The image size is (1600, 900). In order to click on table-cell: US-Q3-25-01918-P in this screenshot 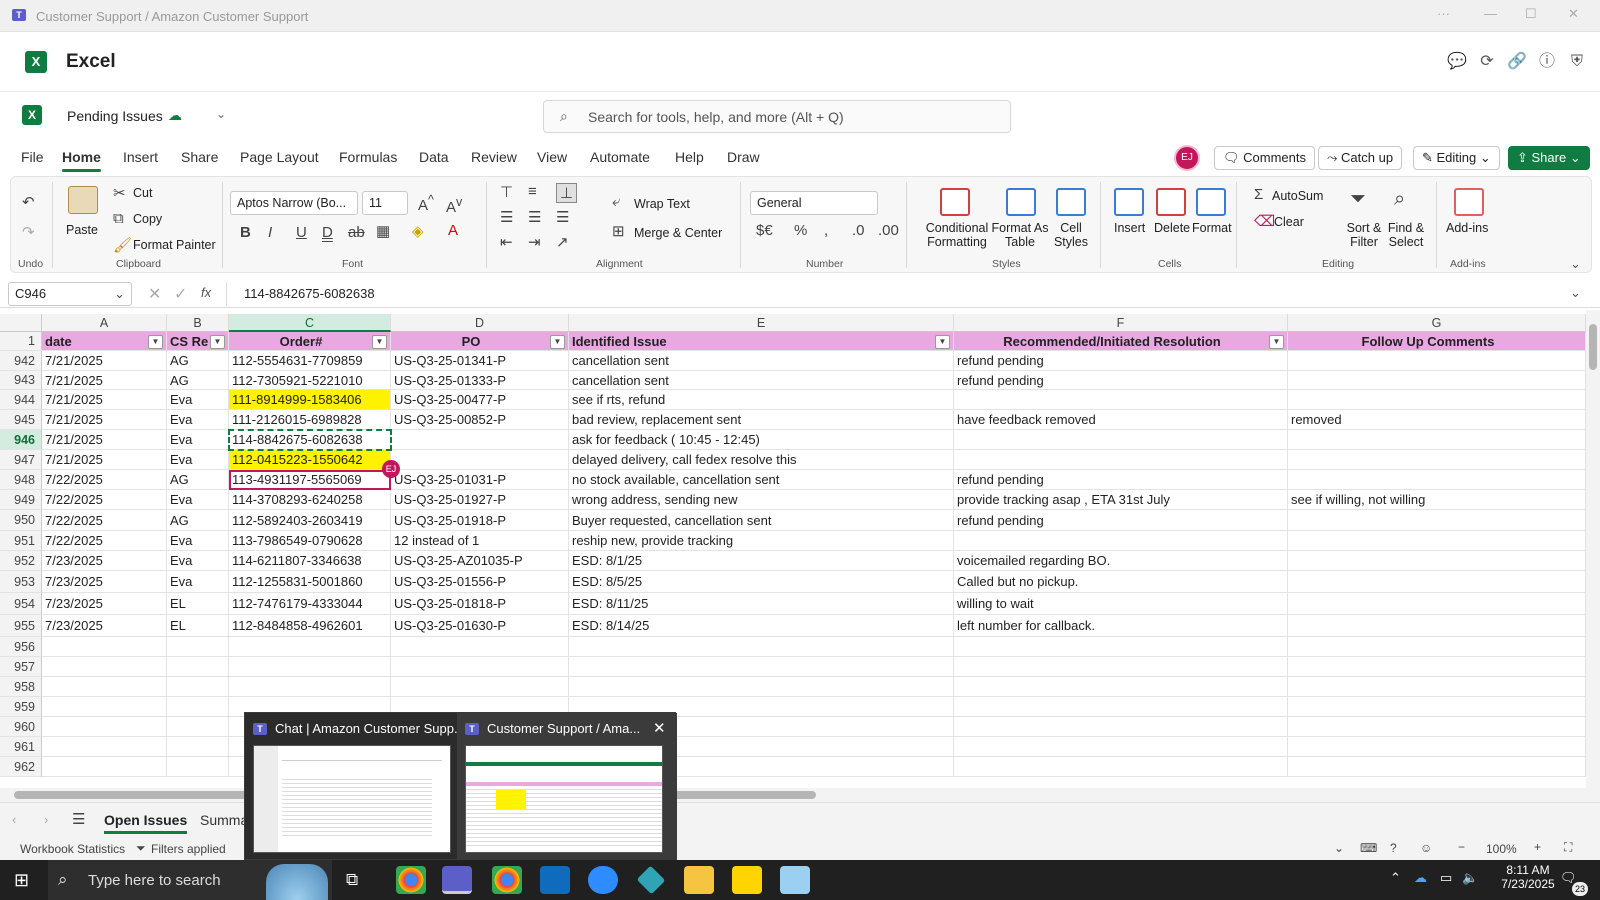, I will do `click(480, 520)`.